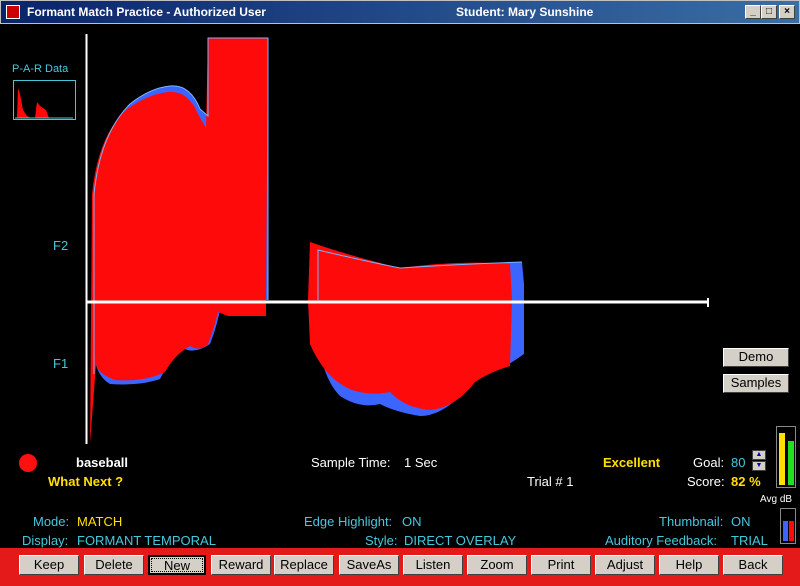  Describe the element at coordinates (689, 565) in the screenshot. I see `help-button: Help` at that location.